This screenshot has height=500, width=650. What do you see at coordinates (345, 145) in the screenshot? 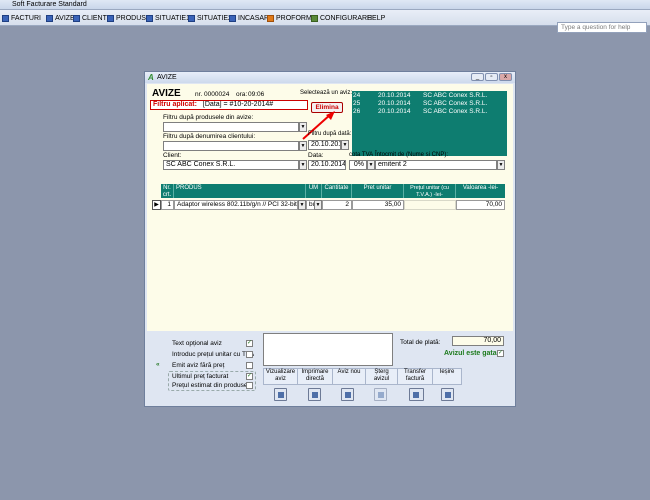
I see `filter-date-dropdown: ▼` at bounding box center [345, 145].